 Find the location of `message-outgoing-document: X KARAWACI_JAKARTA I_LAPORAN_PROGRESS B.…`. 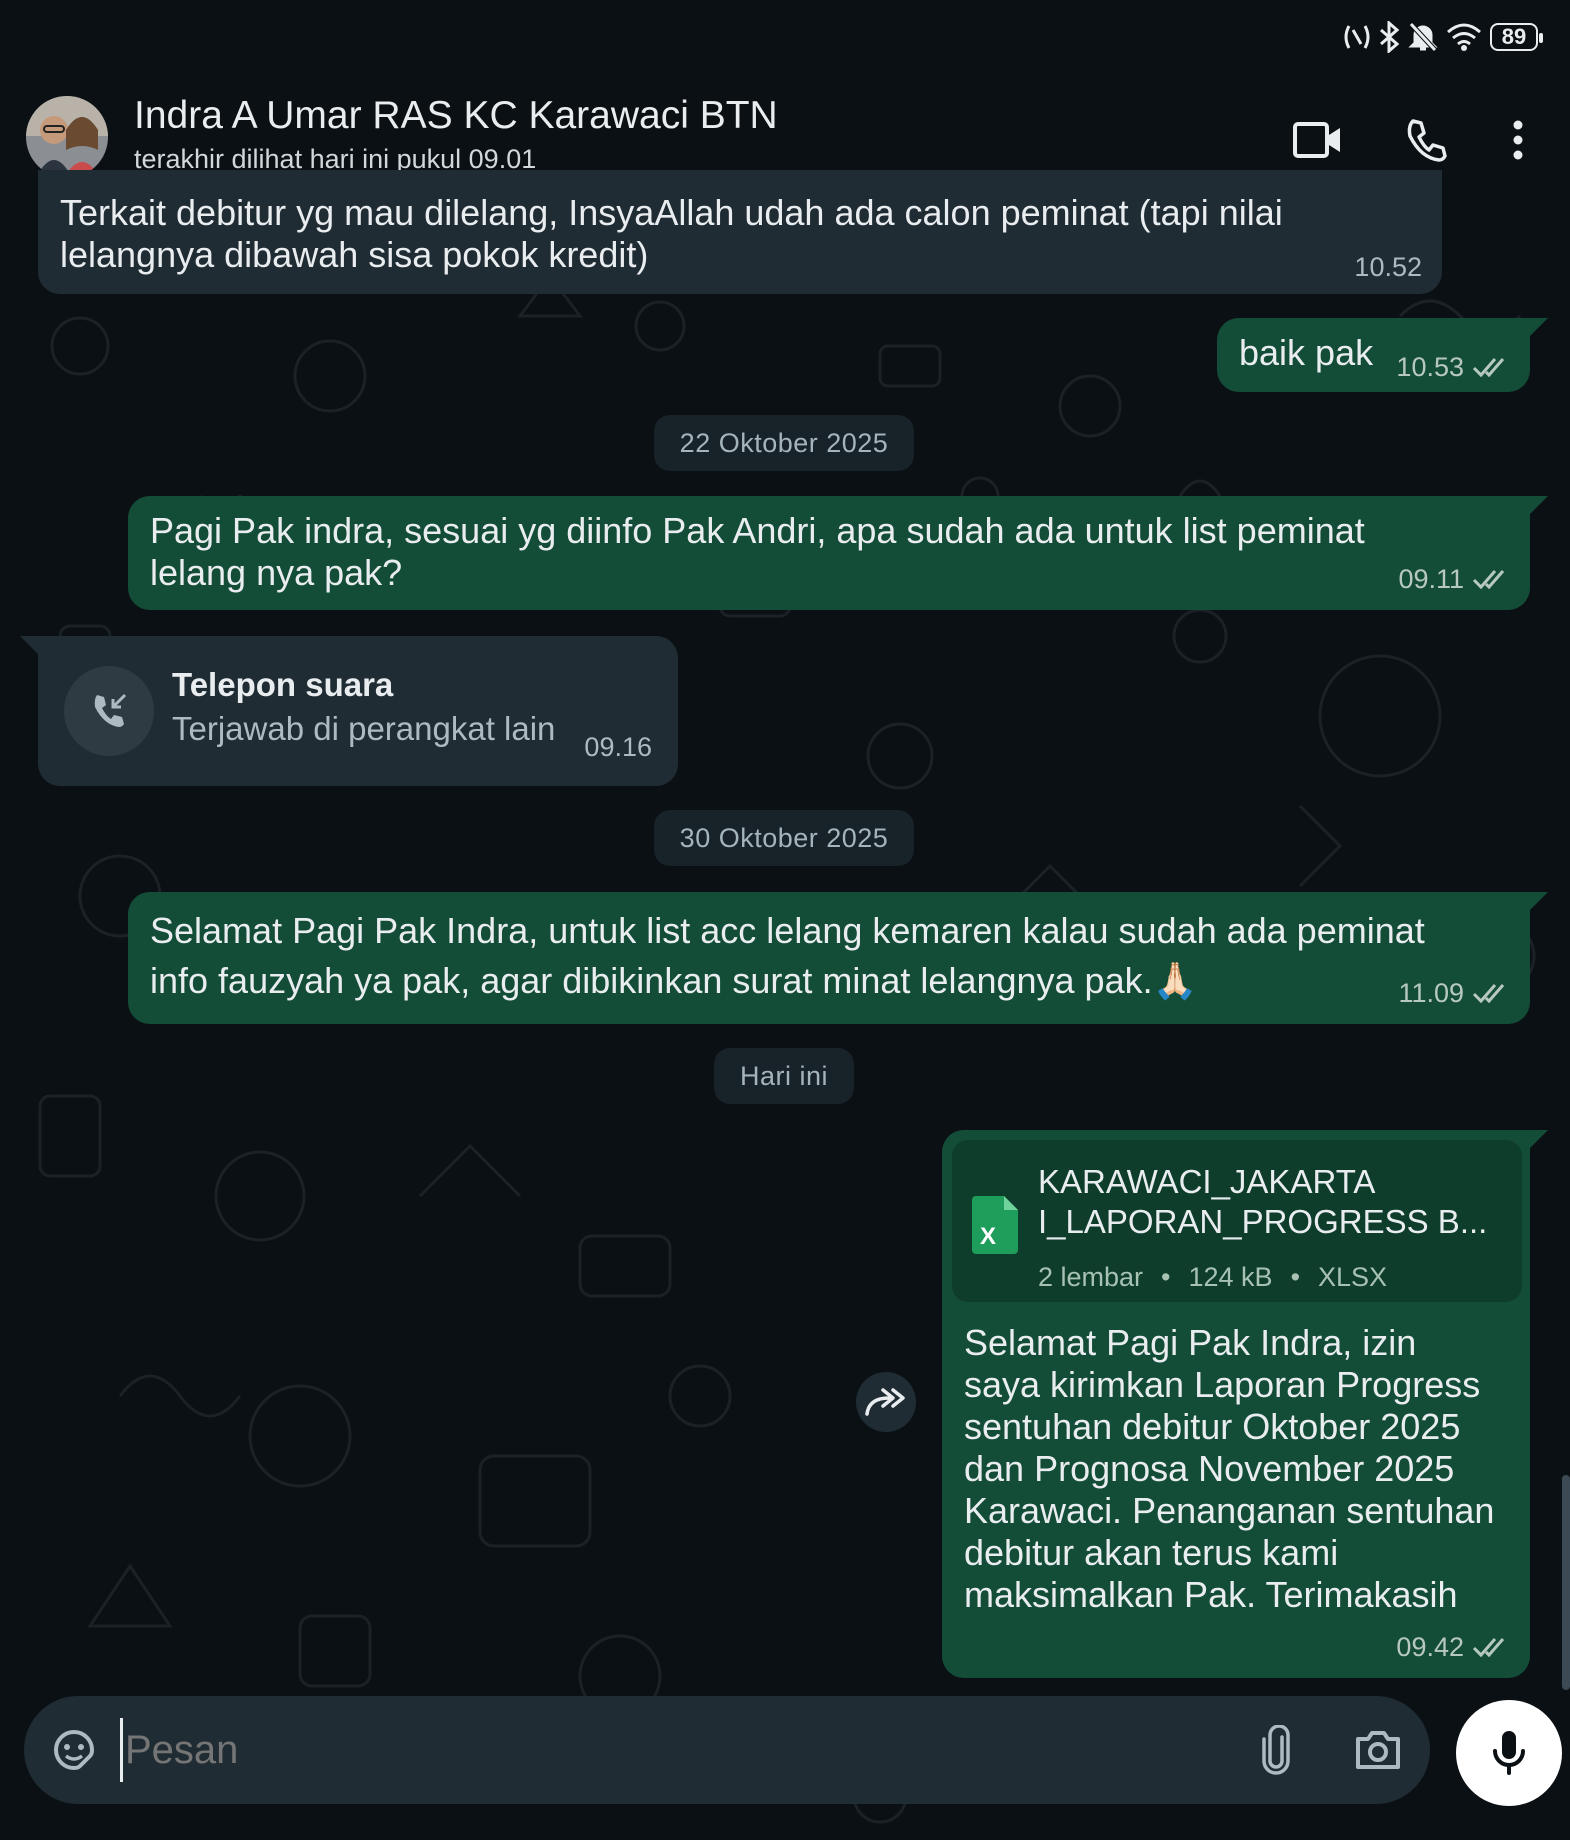

message-outgoing-document: X KARAWACI_JAKARTA I_LAPORAN_PROGRESS B.… is located at coordinates (1245, 1404).